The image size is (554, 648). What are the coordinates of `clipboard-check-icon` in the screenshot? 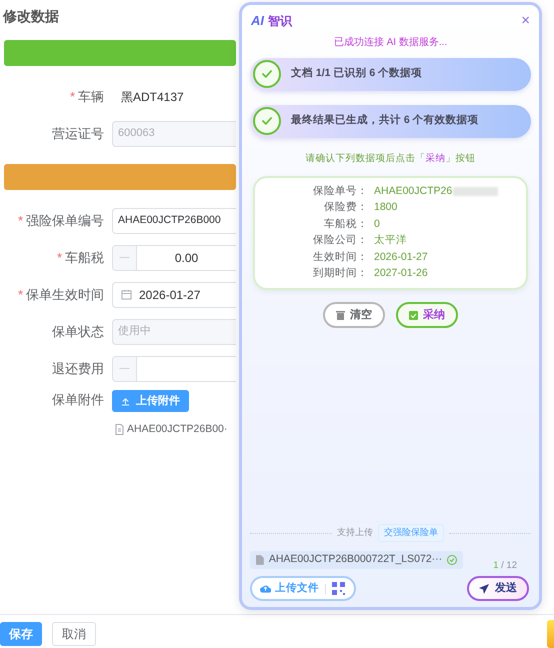 It's located at (413, 315).